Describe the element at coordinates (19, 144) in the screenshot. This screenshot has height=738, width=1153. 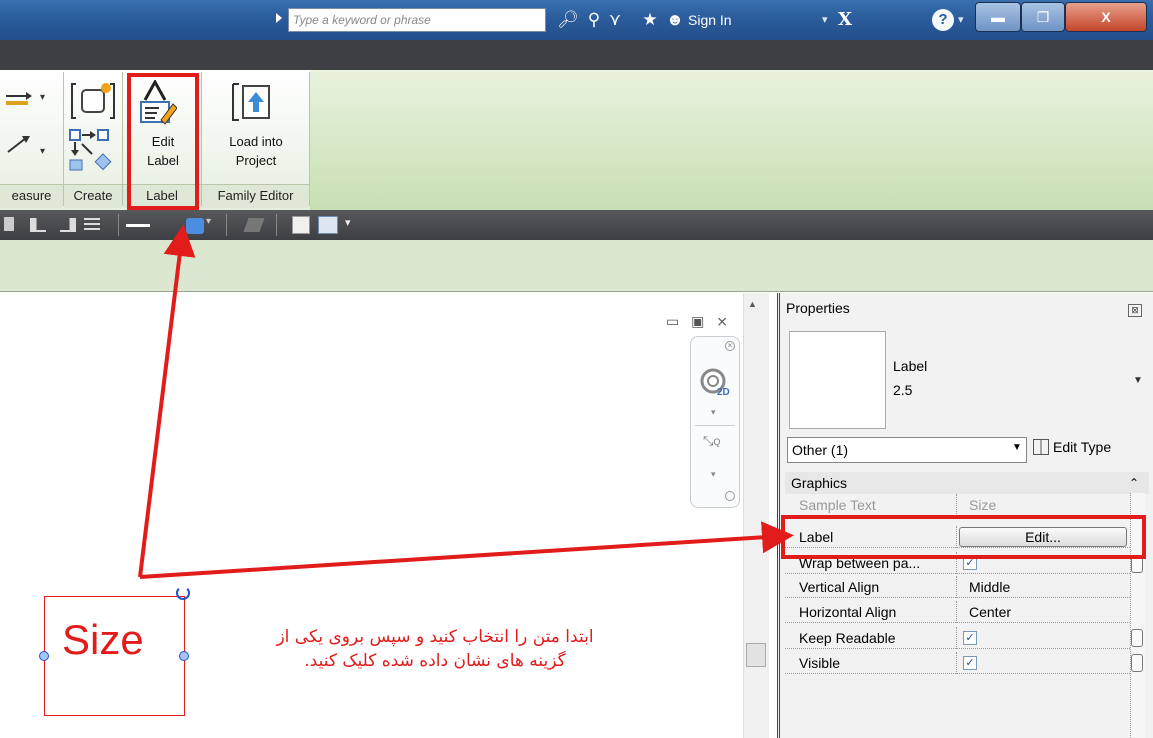
I see `angular-dimension-icon` at that location.